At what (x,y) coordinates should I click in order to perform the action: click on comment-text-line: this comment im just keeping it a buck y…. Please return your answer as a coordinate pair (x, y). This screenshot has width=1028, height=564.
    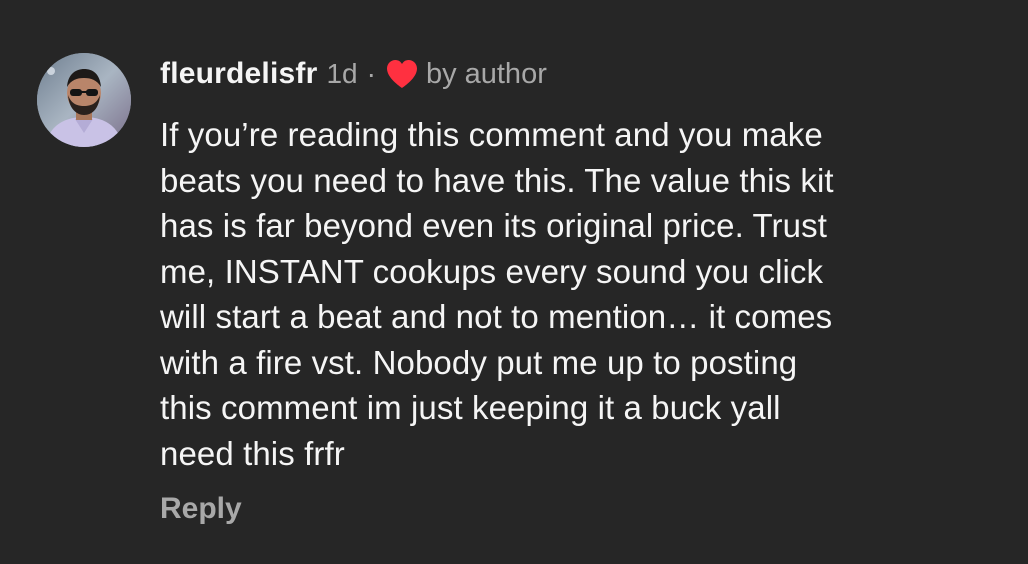
    Looking at the image, I should click on (470, 407).